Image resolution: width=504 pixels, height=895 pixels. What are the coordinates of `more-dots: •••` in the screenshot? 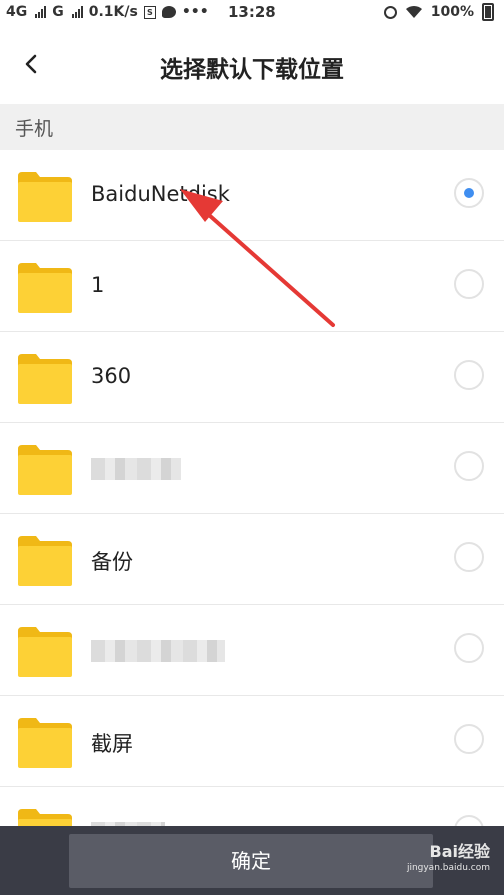 It's located at (195, 12).